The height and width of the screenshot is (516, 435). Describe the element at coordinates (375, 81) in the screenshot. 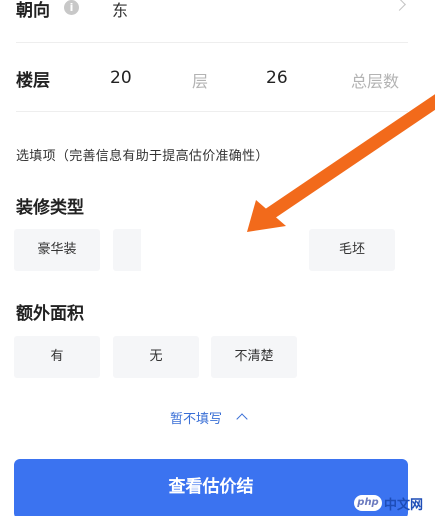

I see `floor-total-unit: 总层数` at that location.